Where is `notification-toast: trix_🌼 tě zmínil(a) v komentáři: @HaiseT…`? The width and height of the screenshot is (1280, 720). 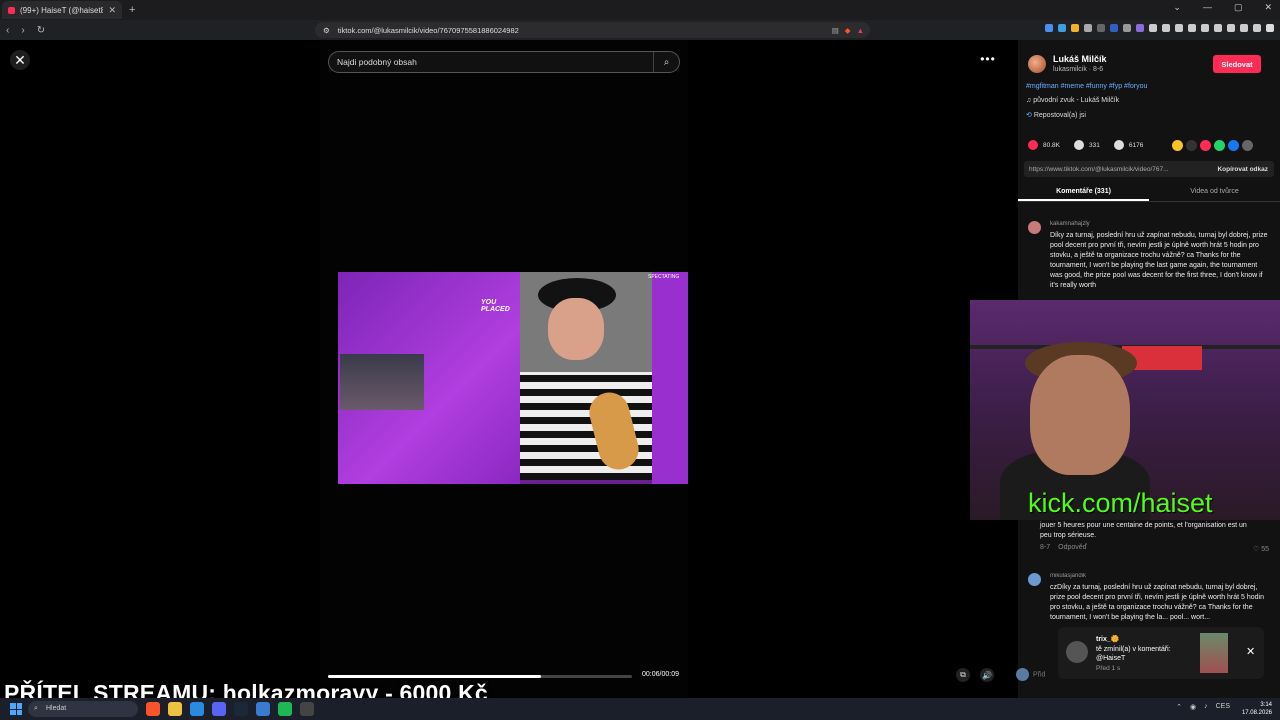
notification-toast: trix_🌼 tě zmínil(a) v komentáři: @HaiseT… is located at coordinates (1161, 653).